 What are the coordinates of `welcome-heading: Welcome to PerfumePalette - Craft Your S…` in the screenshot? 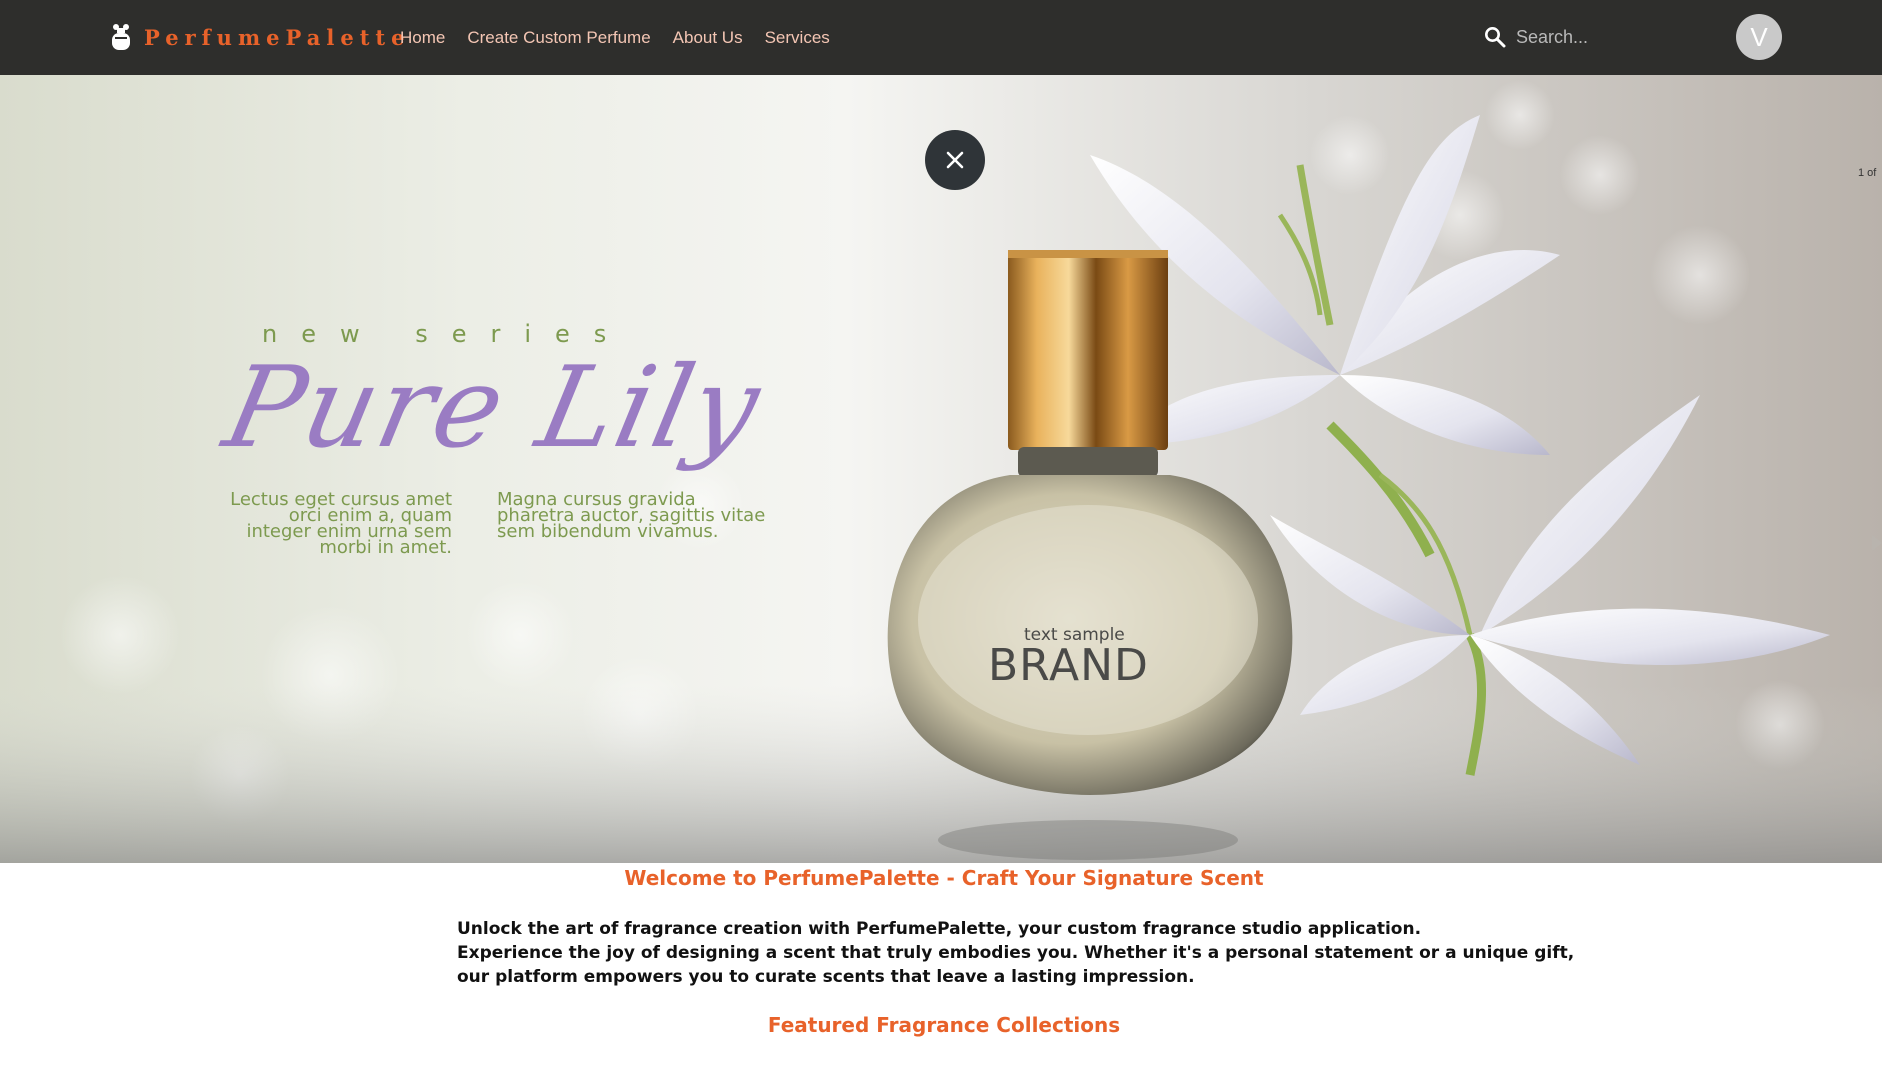 It's located at (944, 878).